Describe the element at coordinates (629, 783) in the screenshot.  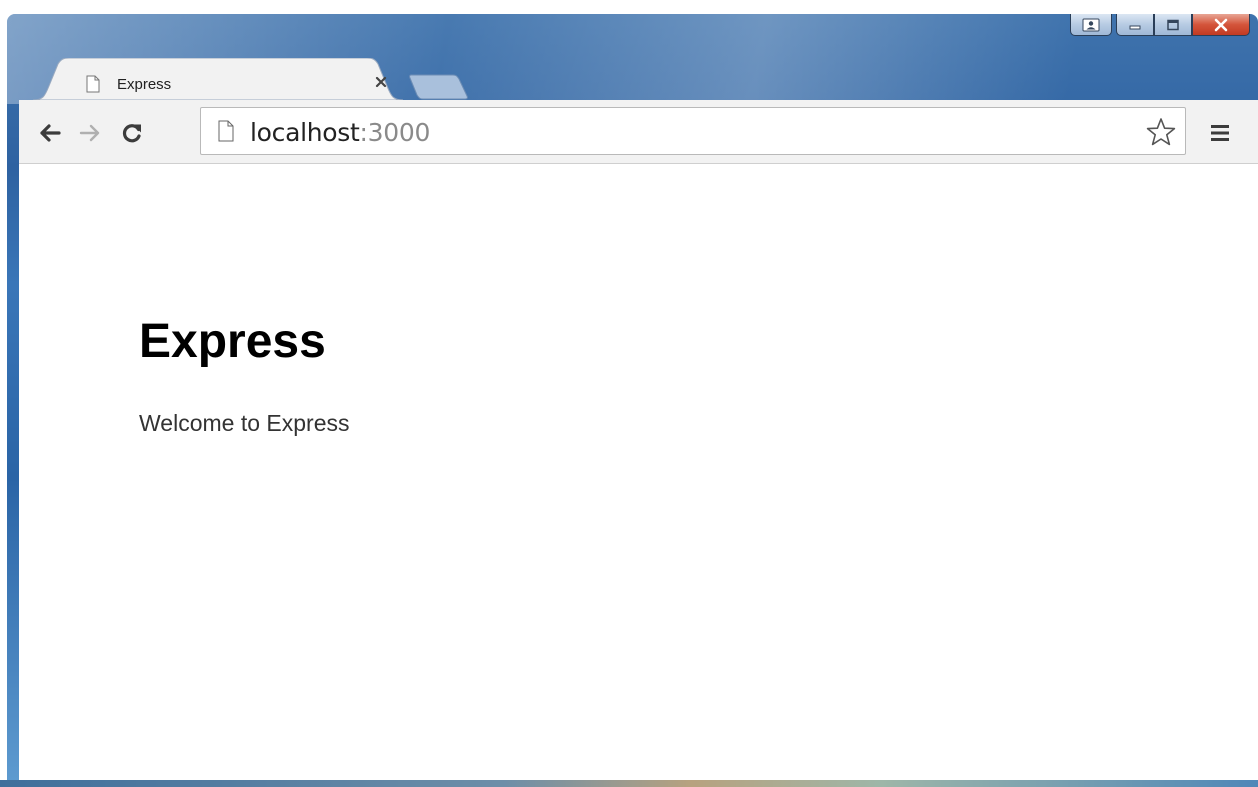
I see `desktop-background-strip` at that location.